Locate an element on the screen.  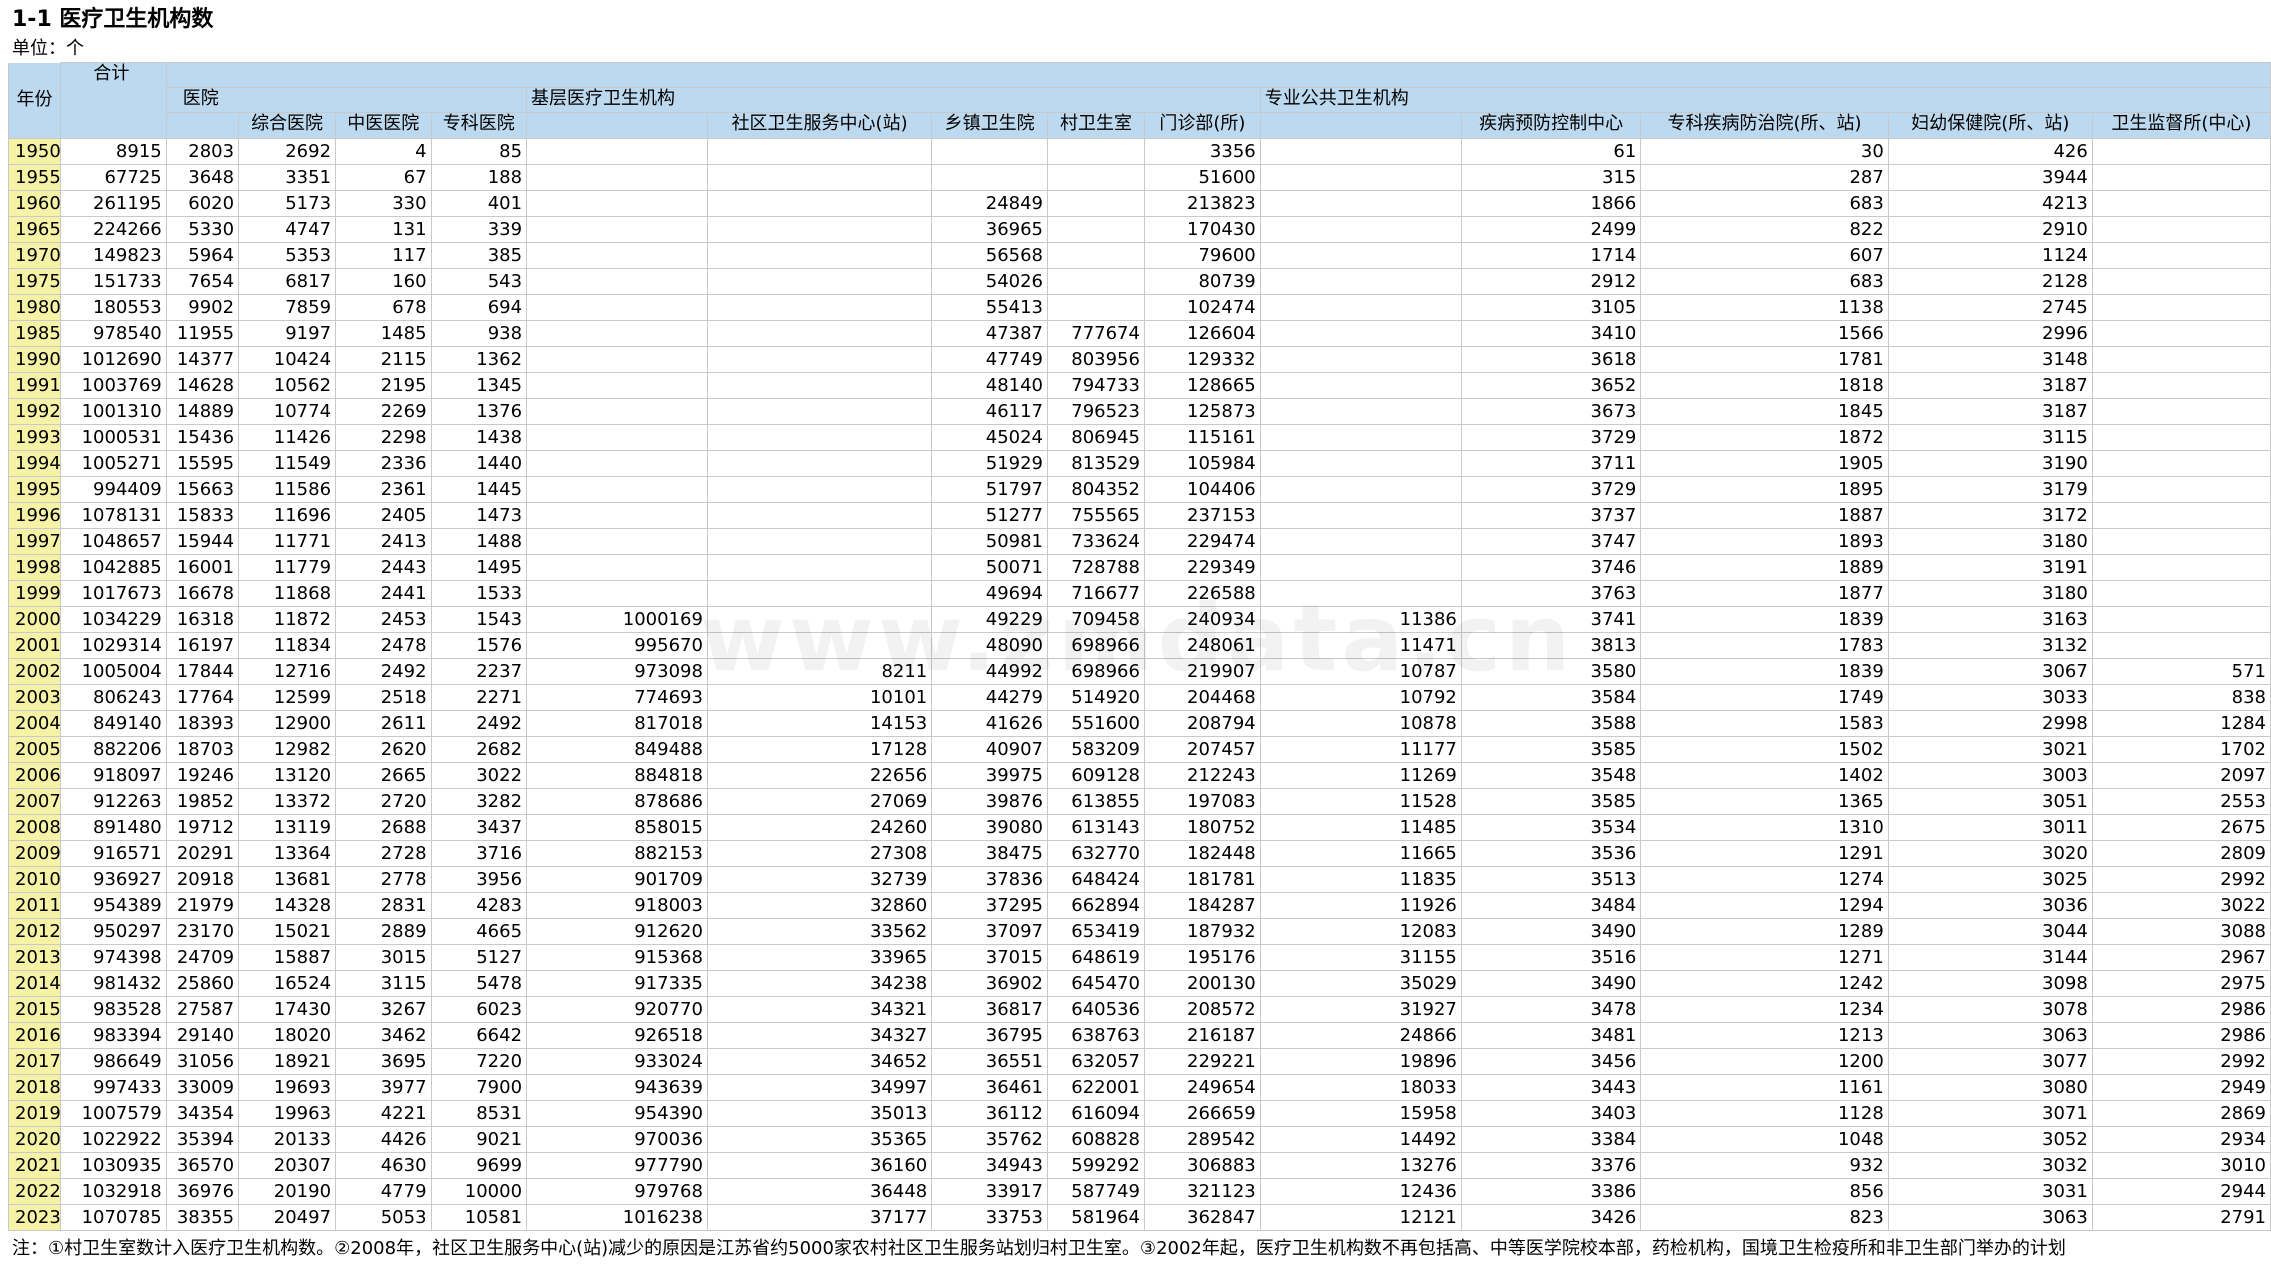
year-cell: 2021 is located at coordinates (34, 1165).